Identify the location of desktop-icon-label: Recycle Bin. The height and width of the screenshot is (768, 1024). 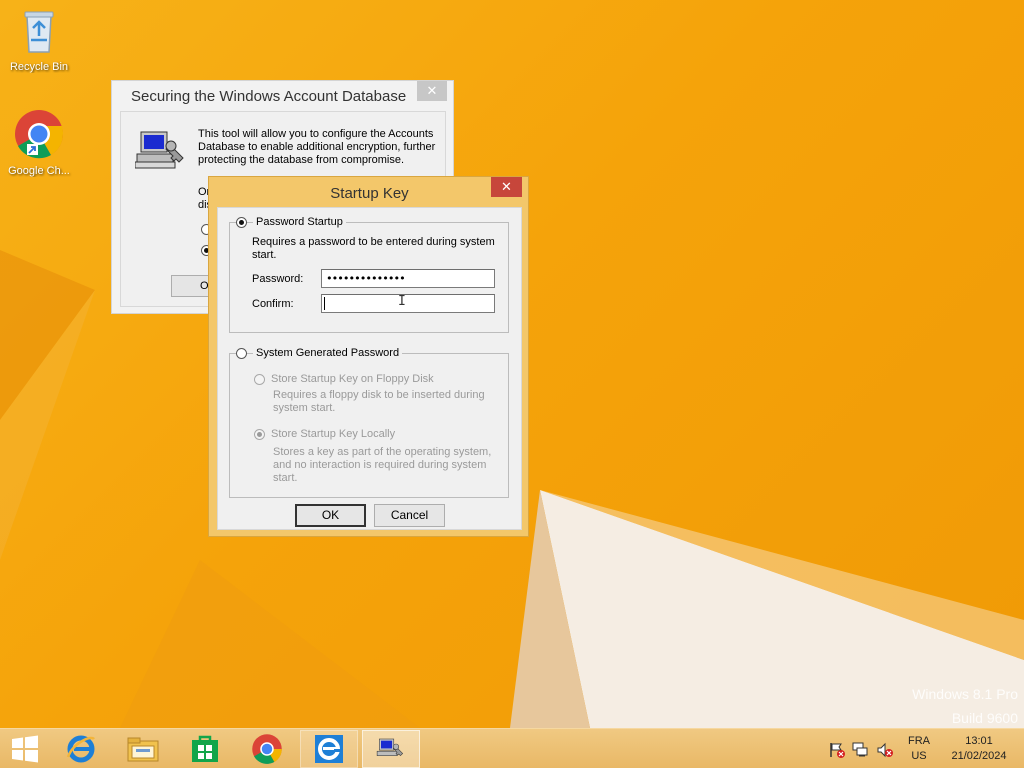
(39, 67).